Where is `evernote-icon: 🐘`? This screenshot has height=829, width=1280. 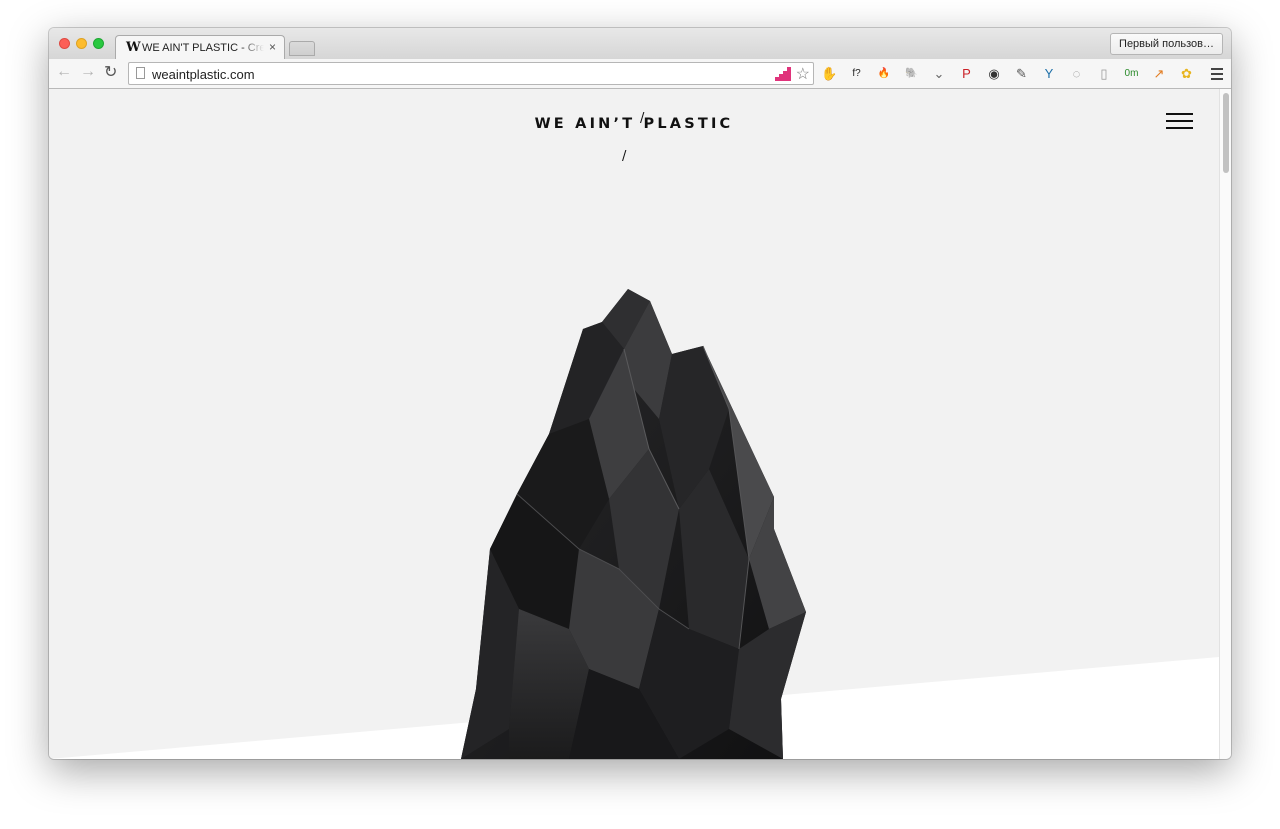
evernote-icon: 🐘 is located at coordinates (912, 74).